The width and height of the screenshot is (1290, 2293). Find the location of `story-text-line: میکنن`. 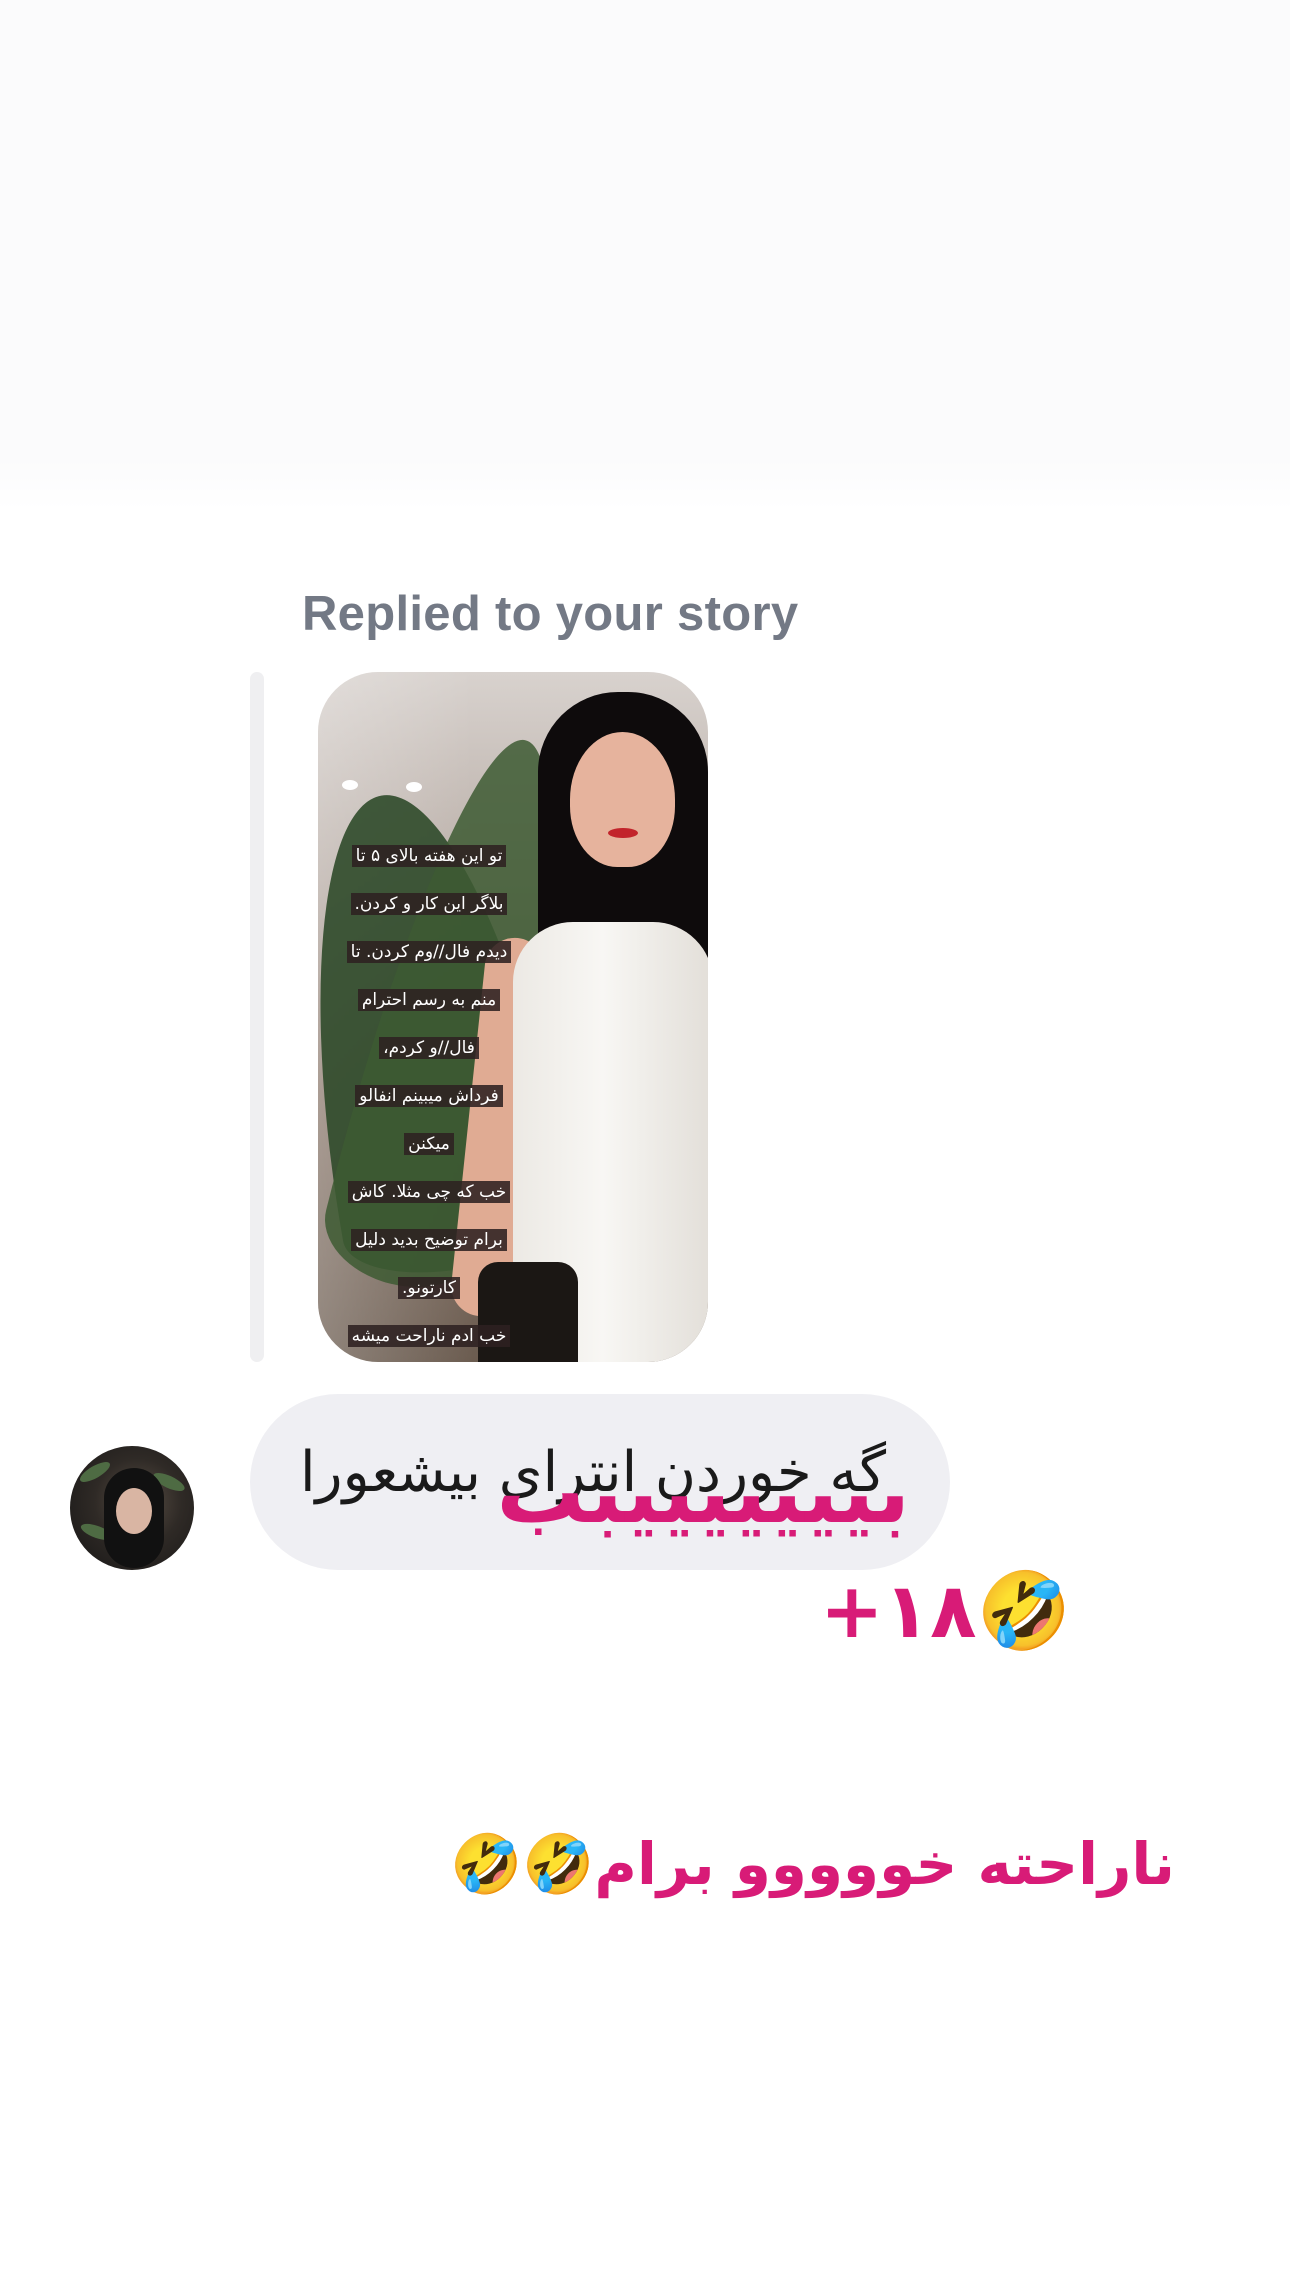

story-text-line: میکنن is located at coordinates (429, 1144).